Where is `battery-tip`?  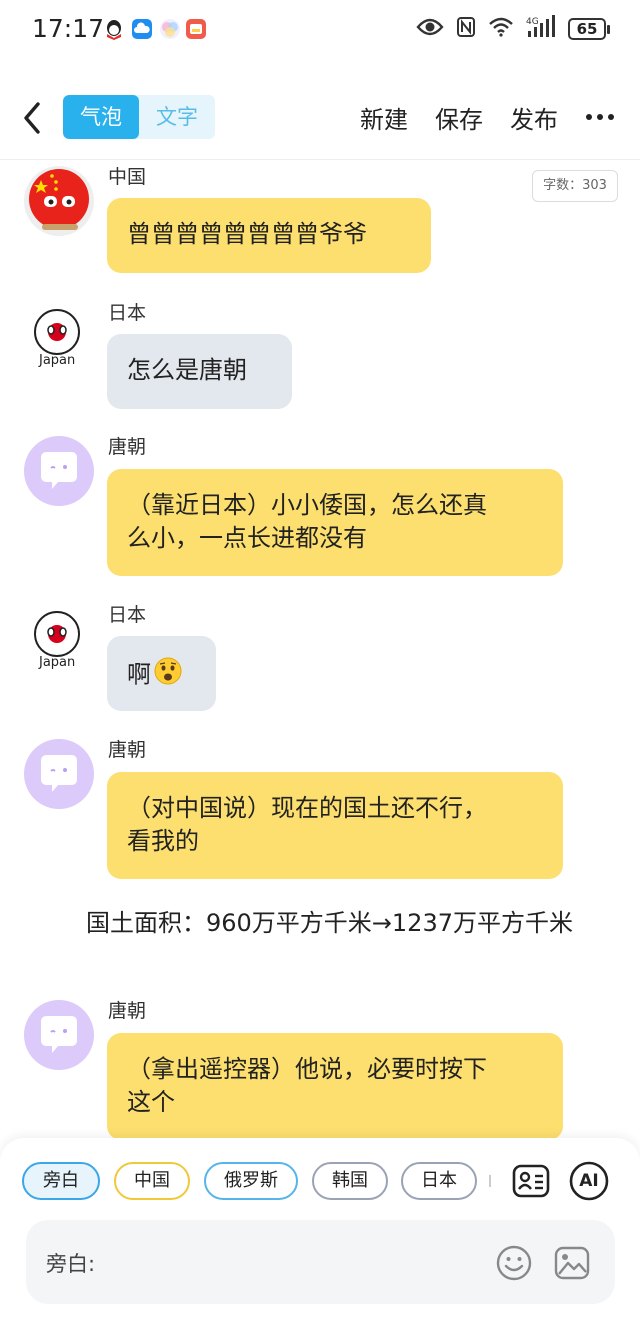
battery-tip is located at coordinates (608, 29).